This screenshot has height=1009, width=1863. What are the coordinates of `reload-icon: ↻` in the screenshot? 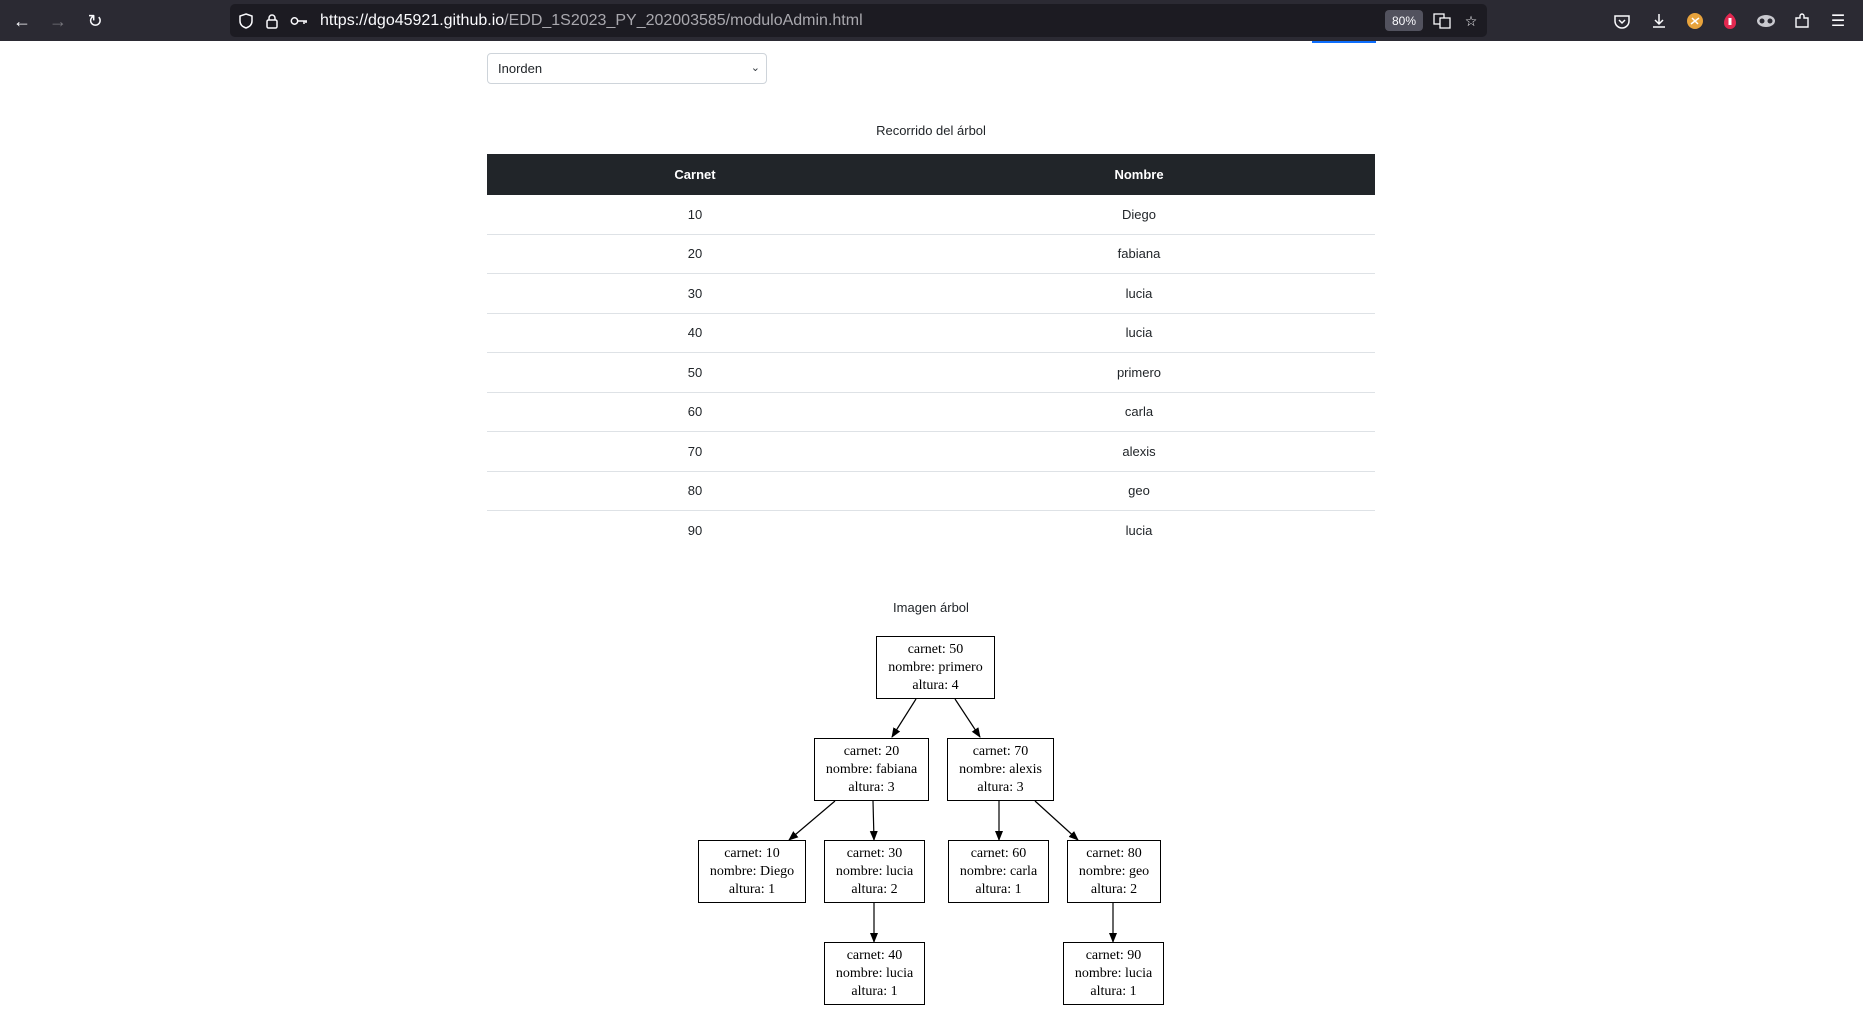 It's located at (95, 21).